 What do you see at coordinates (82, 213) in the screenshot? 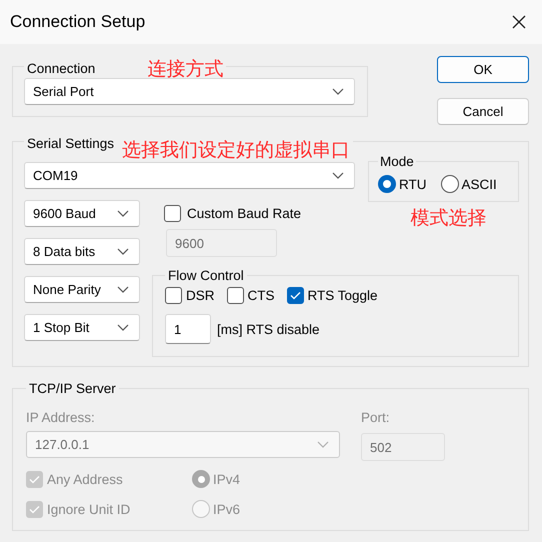
I see `dropdown: 9600 Baud` at bounding box center [82, 213].